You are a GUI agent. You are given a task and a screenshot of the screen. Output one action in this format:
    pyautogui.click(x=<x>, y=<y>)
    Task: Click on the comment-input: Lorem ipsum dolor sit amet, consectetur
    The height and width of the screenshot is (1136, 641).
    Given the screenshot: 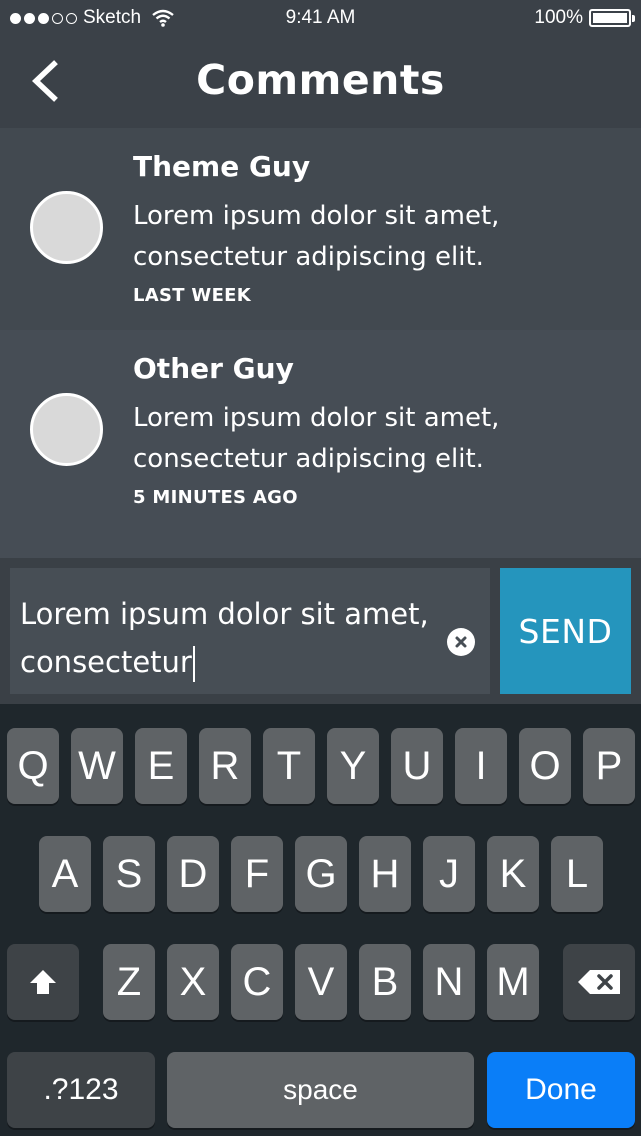 What is the action you would take?
    pyautogui.click(x=250, y=631)
    